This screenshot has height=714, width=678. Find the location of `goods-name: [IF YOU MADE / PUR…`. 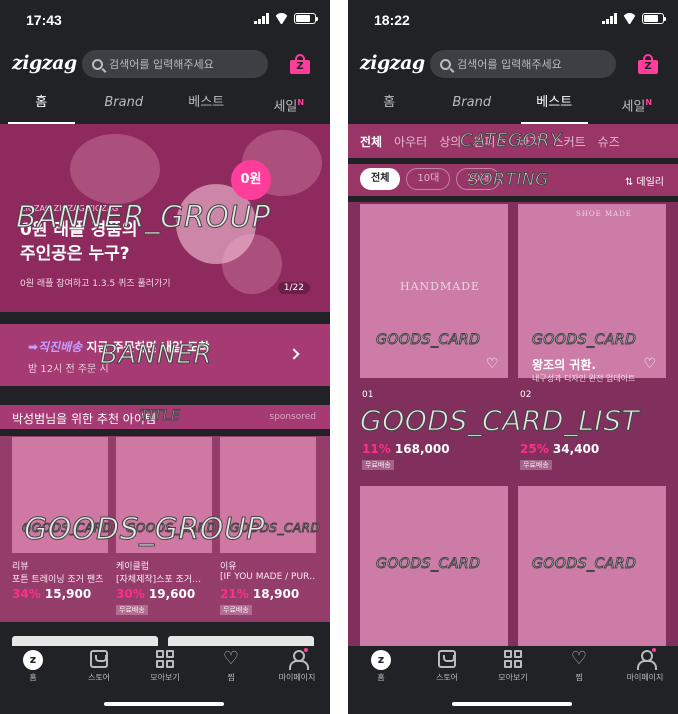

goods-name: [IF YOU MADE / PUR… is located at coordinates (268, 577).